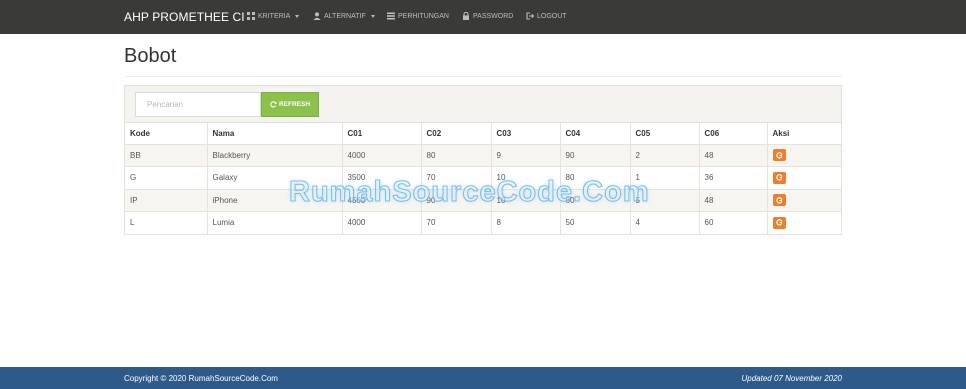 This screenshot has height=389, width=966. What do you see at coordinates (275, 178) in the screenshot?
I see `cell-nama: Galaxy` at bounding box center [275, 178].